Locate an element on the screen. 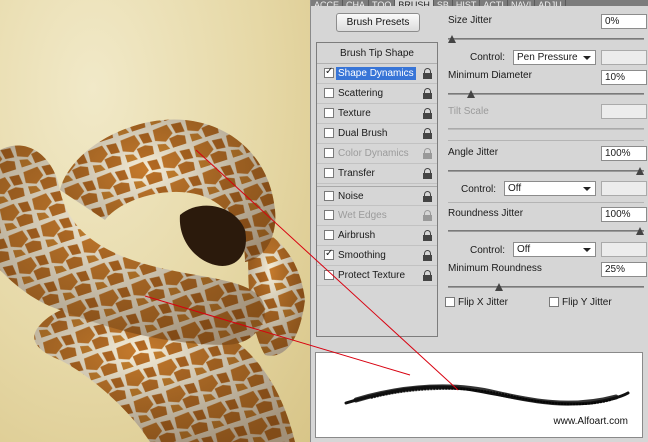 The image size is (648, 442). dual-brush-label: Dual Brush is located at coordinates (363, 133).